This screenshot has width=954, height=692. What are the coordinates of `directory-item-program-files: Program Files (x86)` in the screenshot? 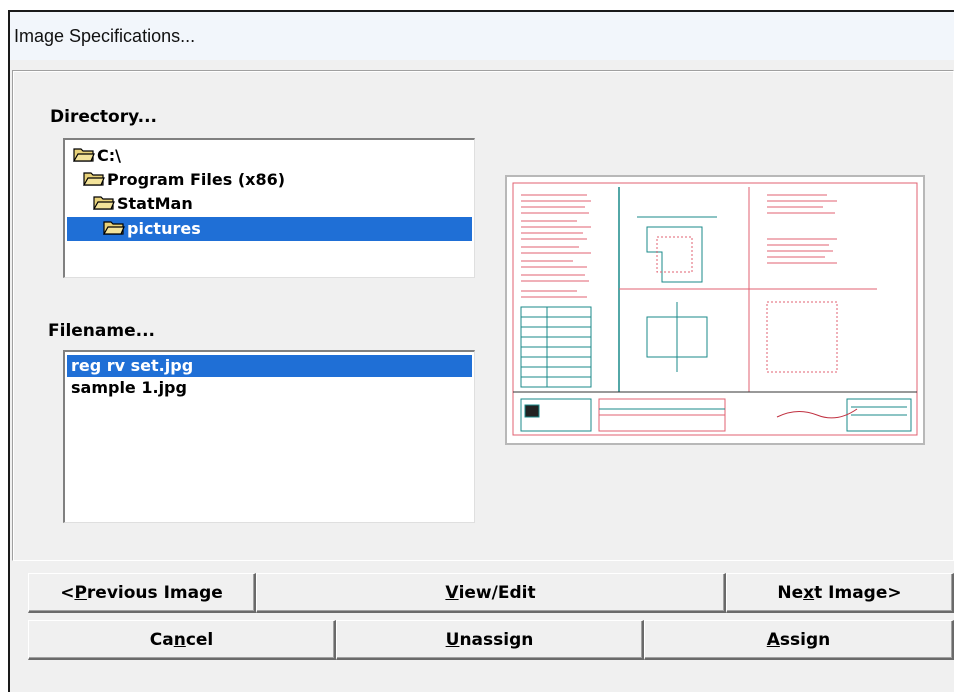 It's located at (269, 180).